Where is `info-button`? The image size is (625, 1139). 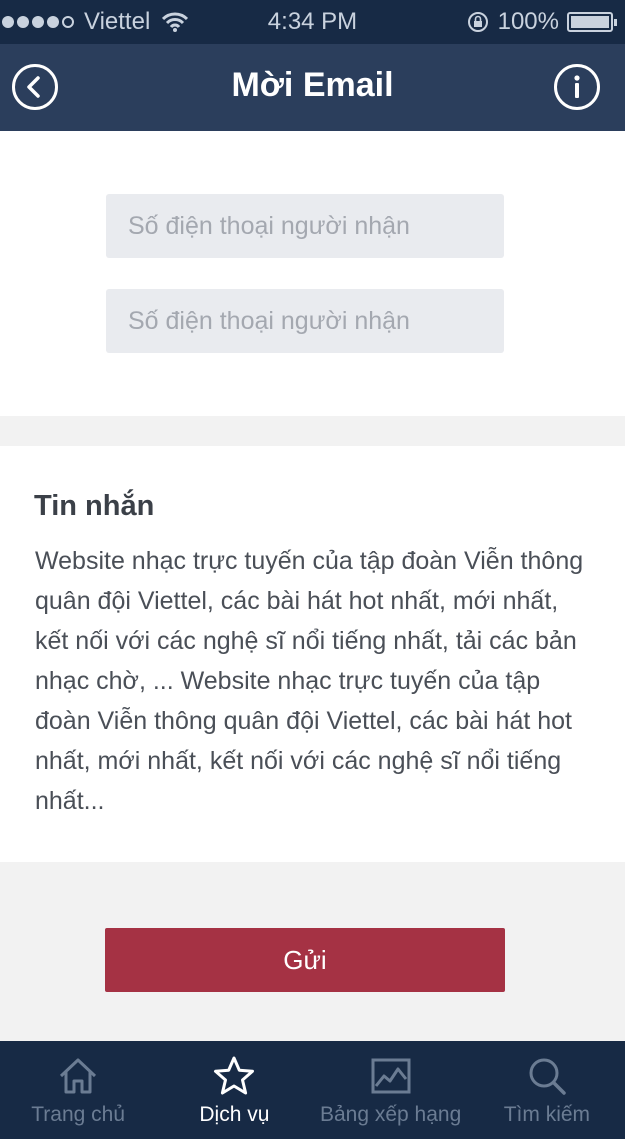 info-button is located at coordinates (577, 87).